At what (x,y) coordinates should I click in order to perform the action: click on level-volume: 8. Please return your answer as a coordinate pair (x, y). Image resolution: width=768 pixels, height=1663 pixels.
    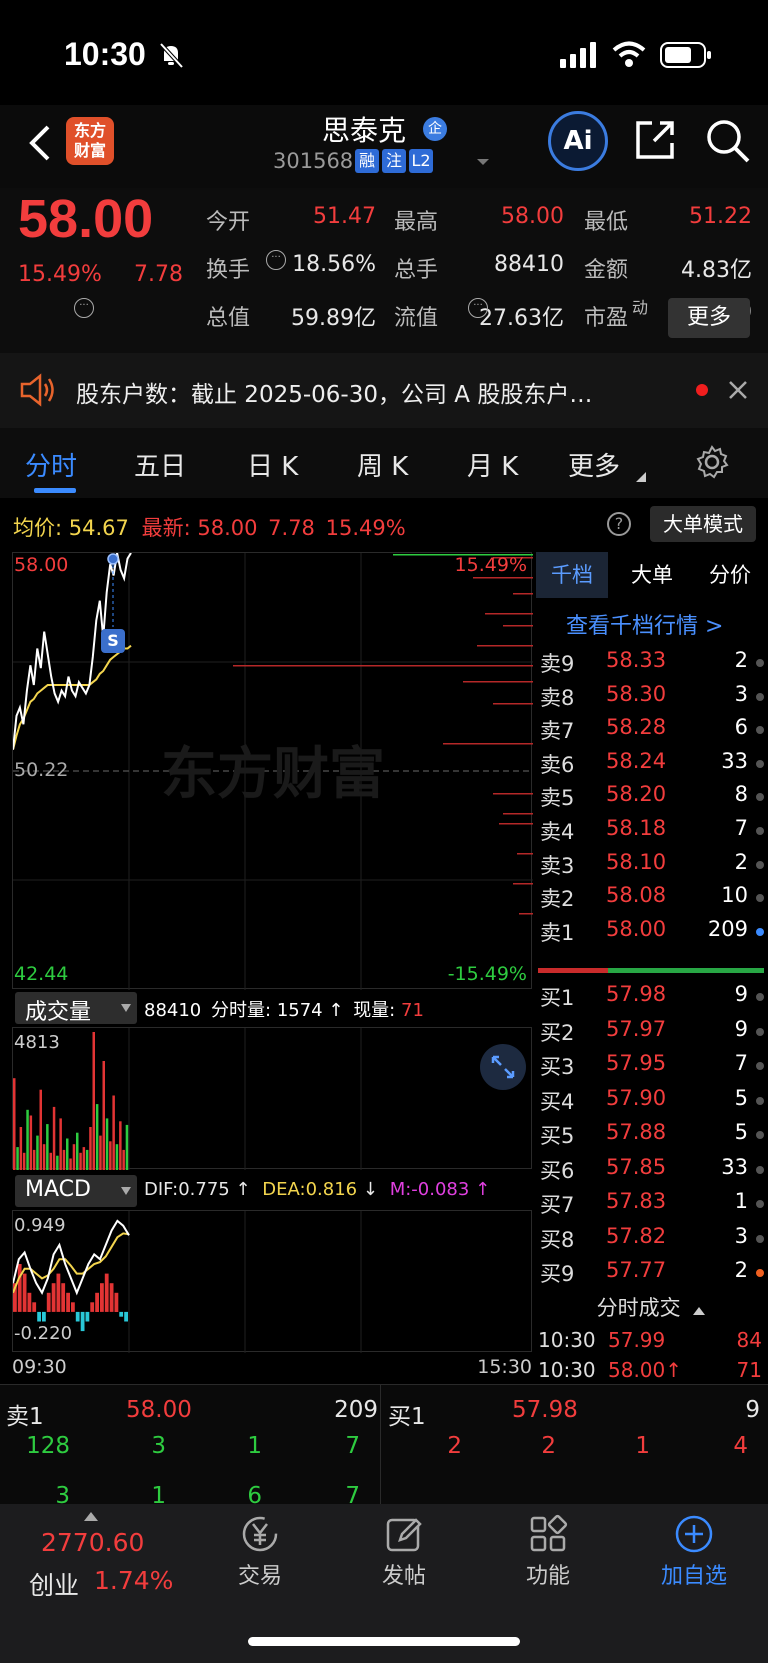
    Looking at the image, I should click on (741, 794).